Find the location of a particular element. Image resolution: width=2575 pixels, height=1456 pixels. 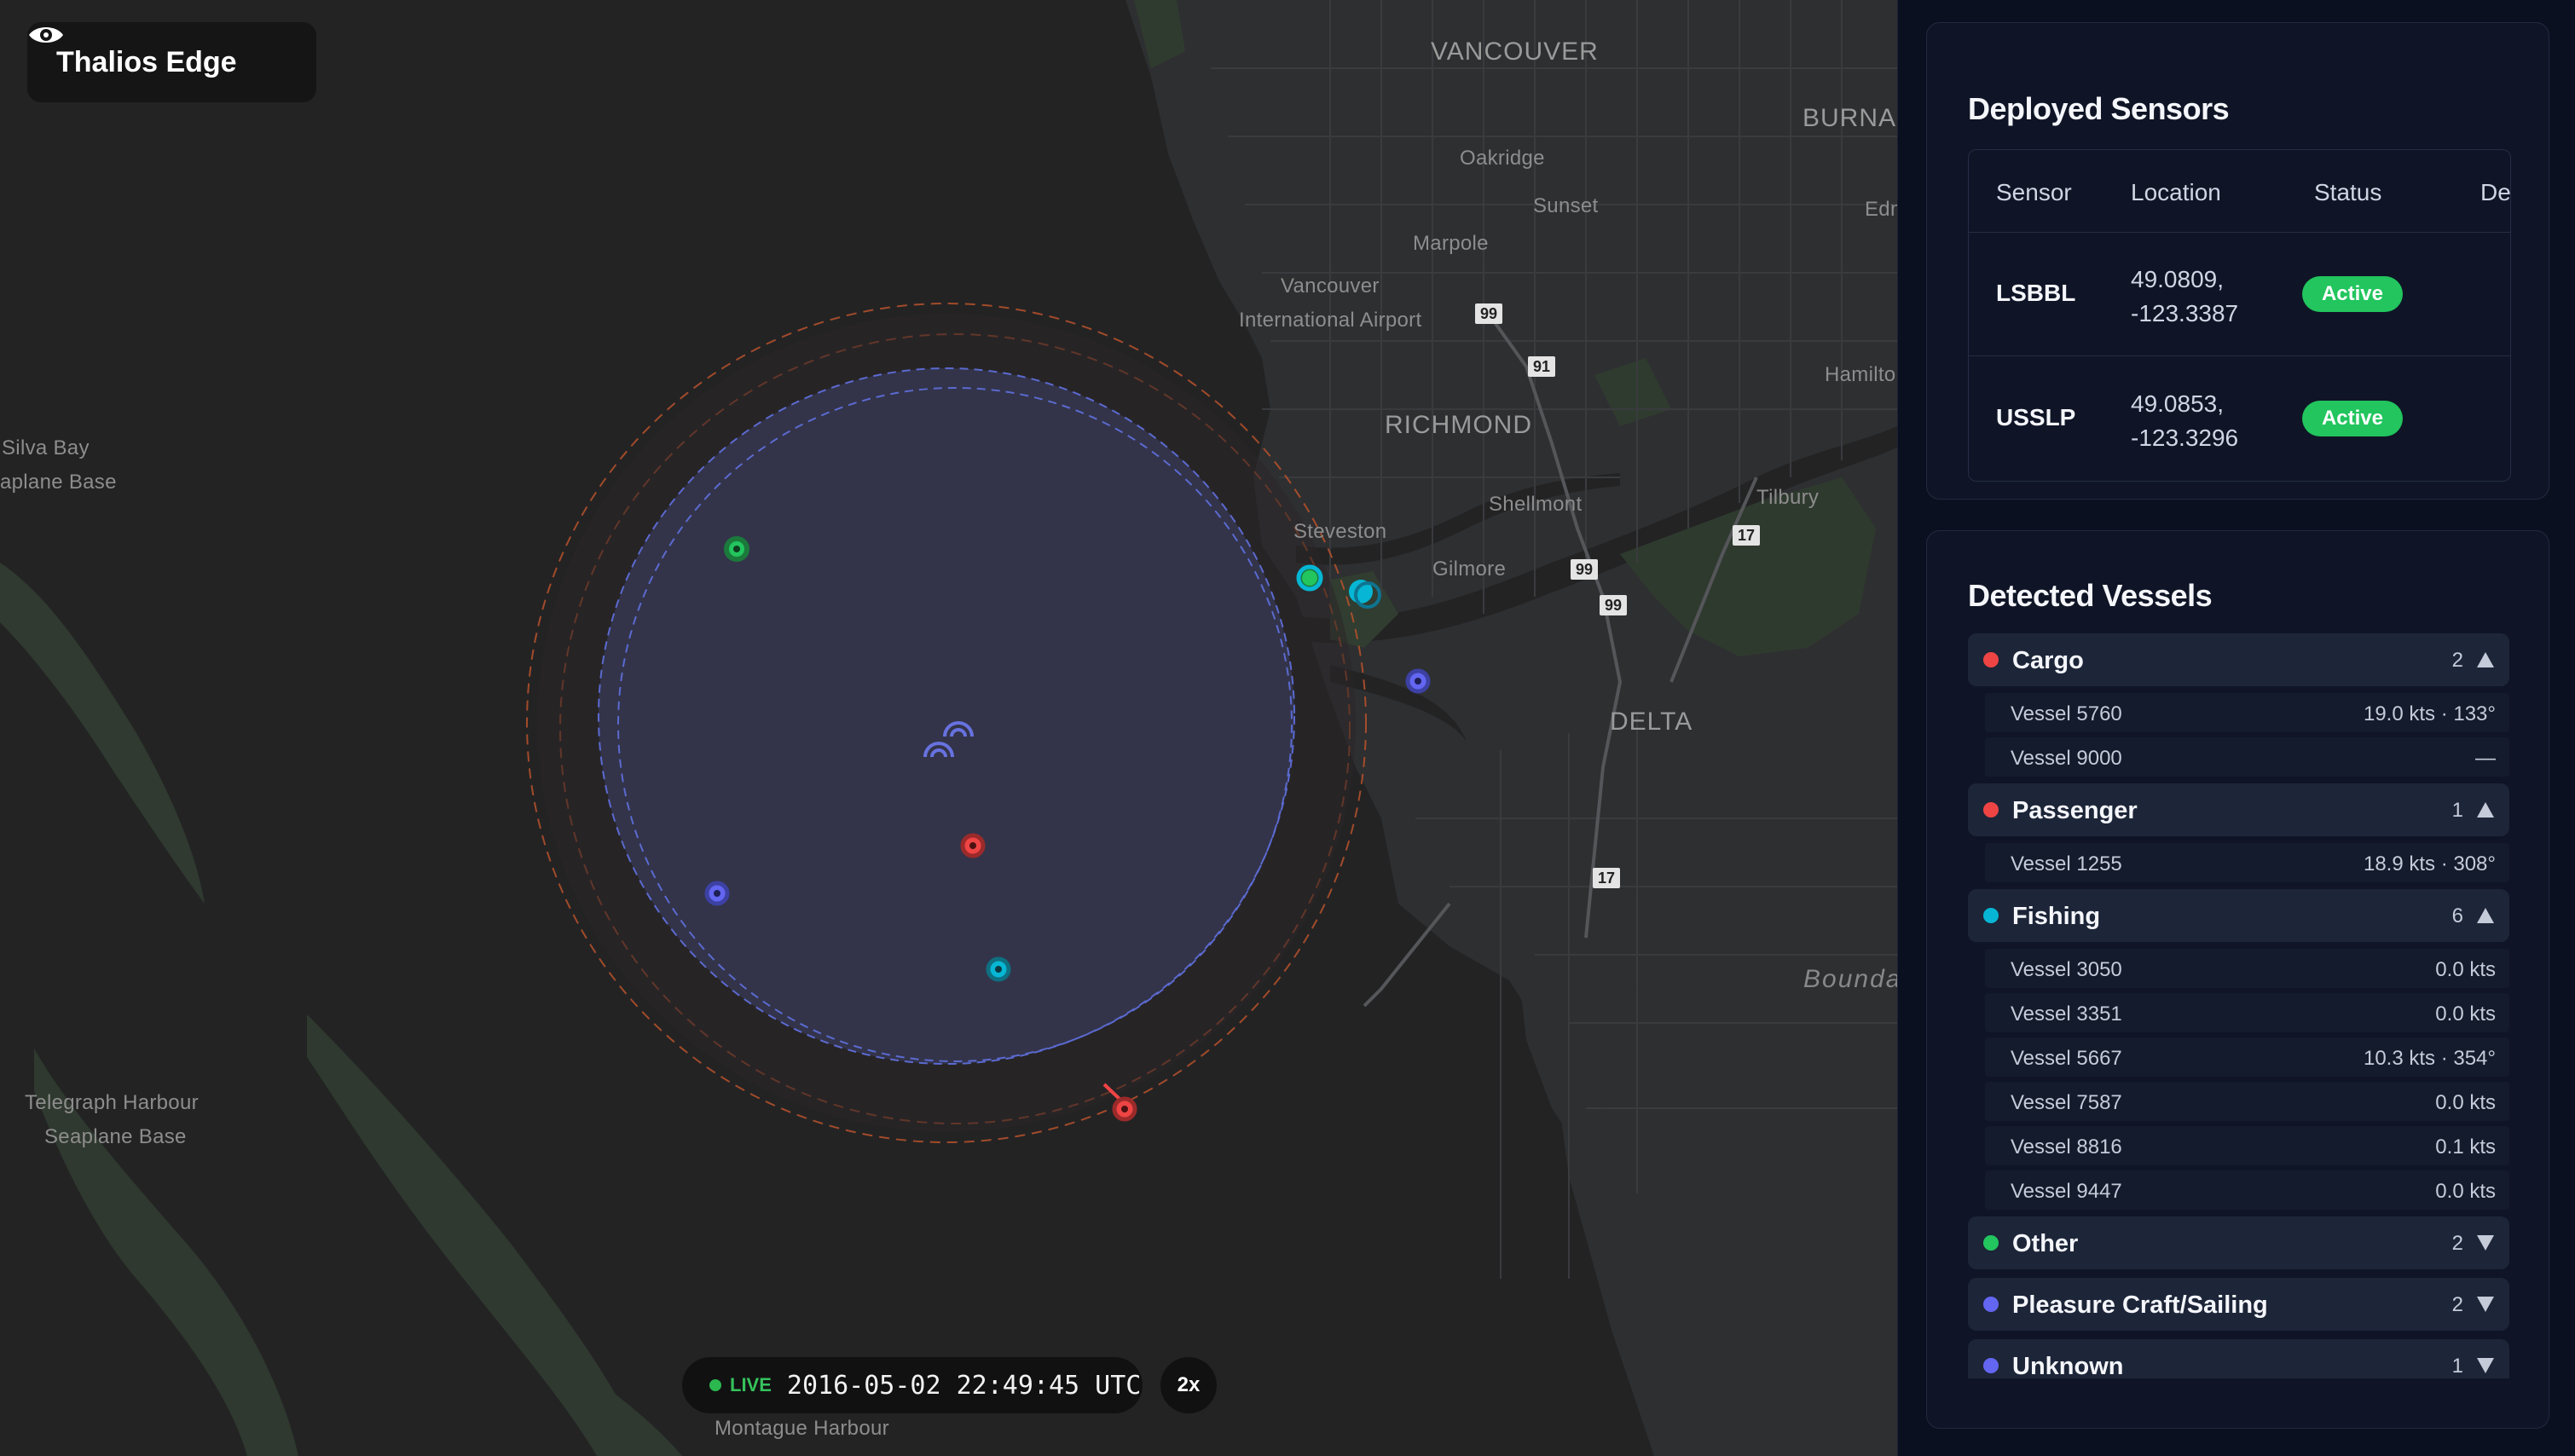

map-label-airport-line1: Vancouver is located at coordinates (1330, 286).